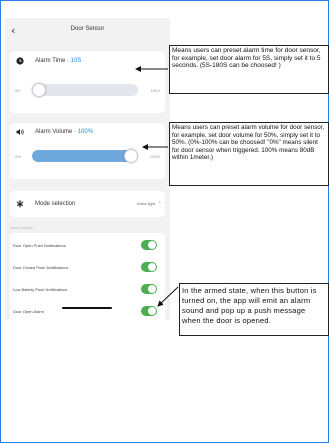 This screenshot has height=443, width=329. I want to click on door-open-alarm-arrow, so click(168, 296).